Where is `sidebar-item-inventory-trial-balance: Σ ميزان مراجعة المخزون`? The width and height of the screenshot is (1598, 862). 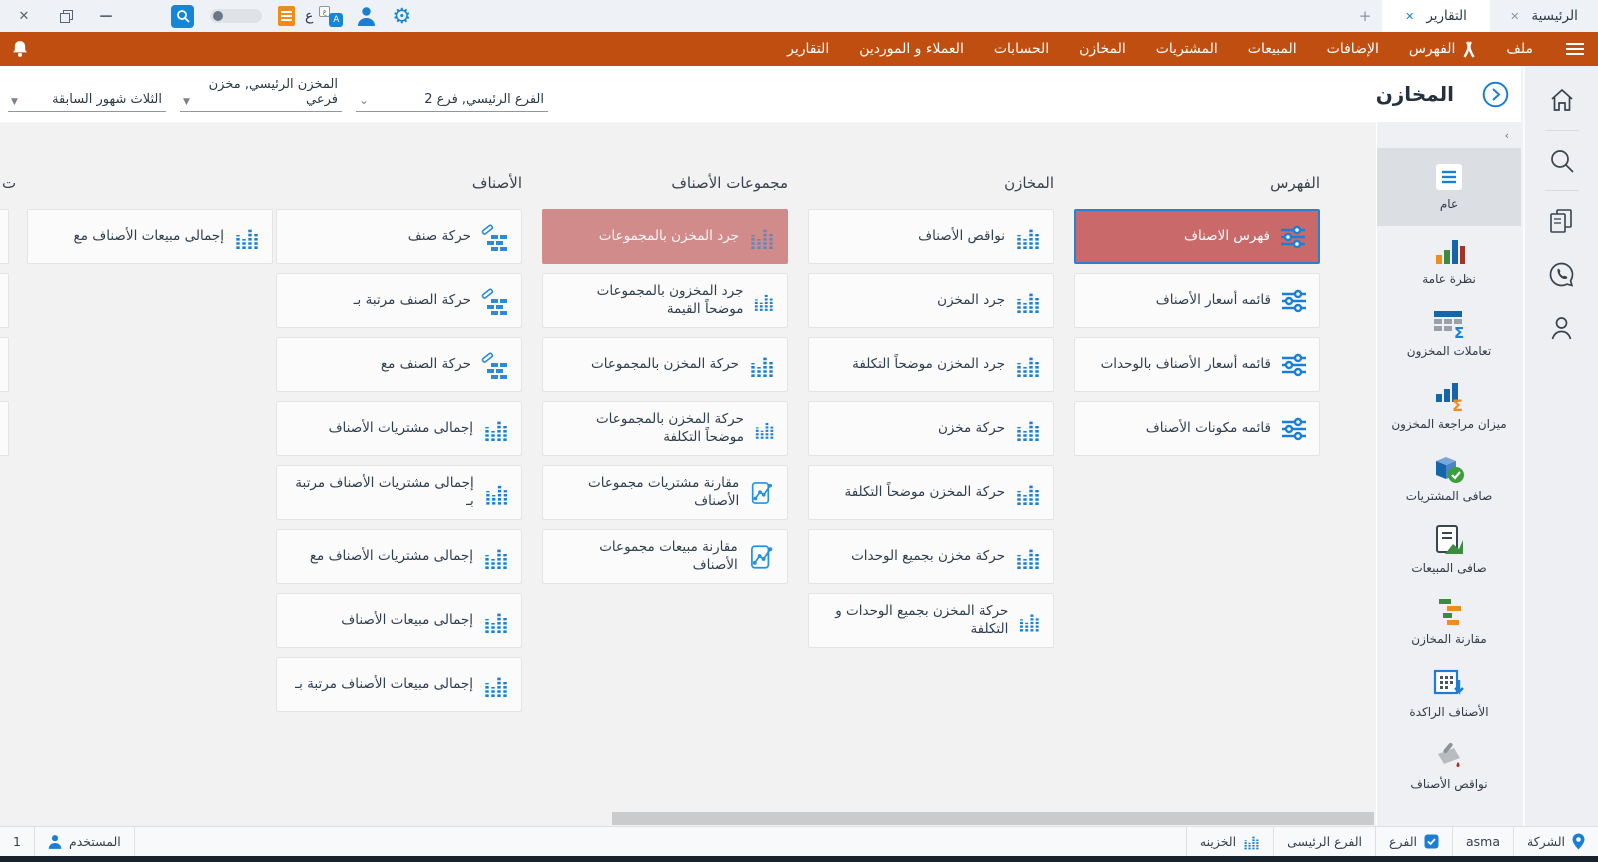
sidebar-item-inventory-trial-balance: Σ ميزان مراجعة المخزون is located at coordinates (1449, 406).